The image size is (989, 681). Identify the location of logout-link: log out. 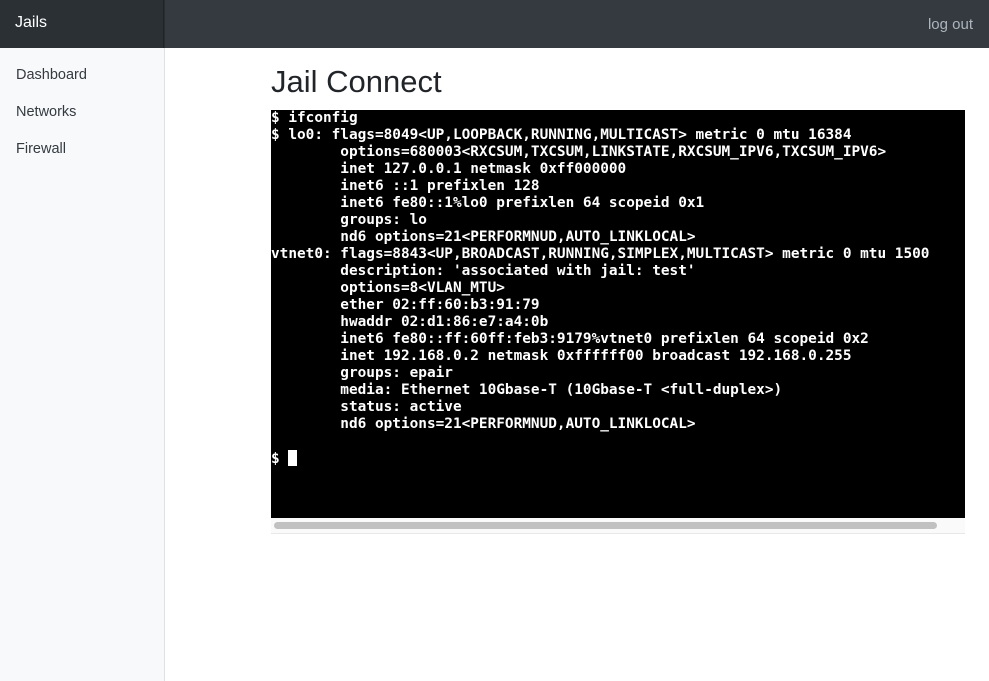
(950, 24).